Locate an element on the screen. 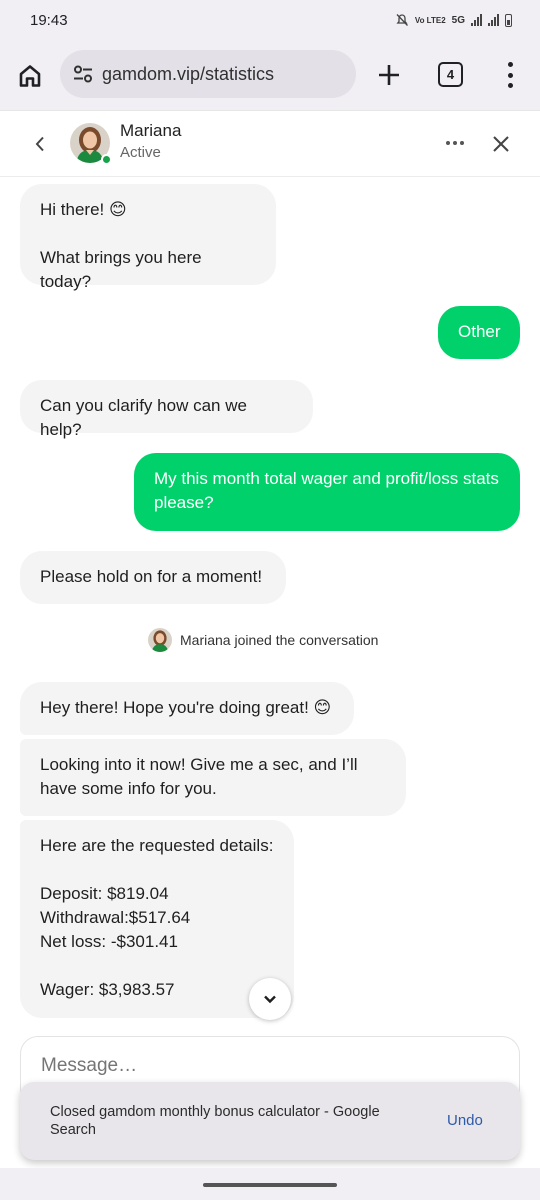 The height and width of the screenshot is (1200, 540). close-icon is located at coordinates (501, 144).